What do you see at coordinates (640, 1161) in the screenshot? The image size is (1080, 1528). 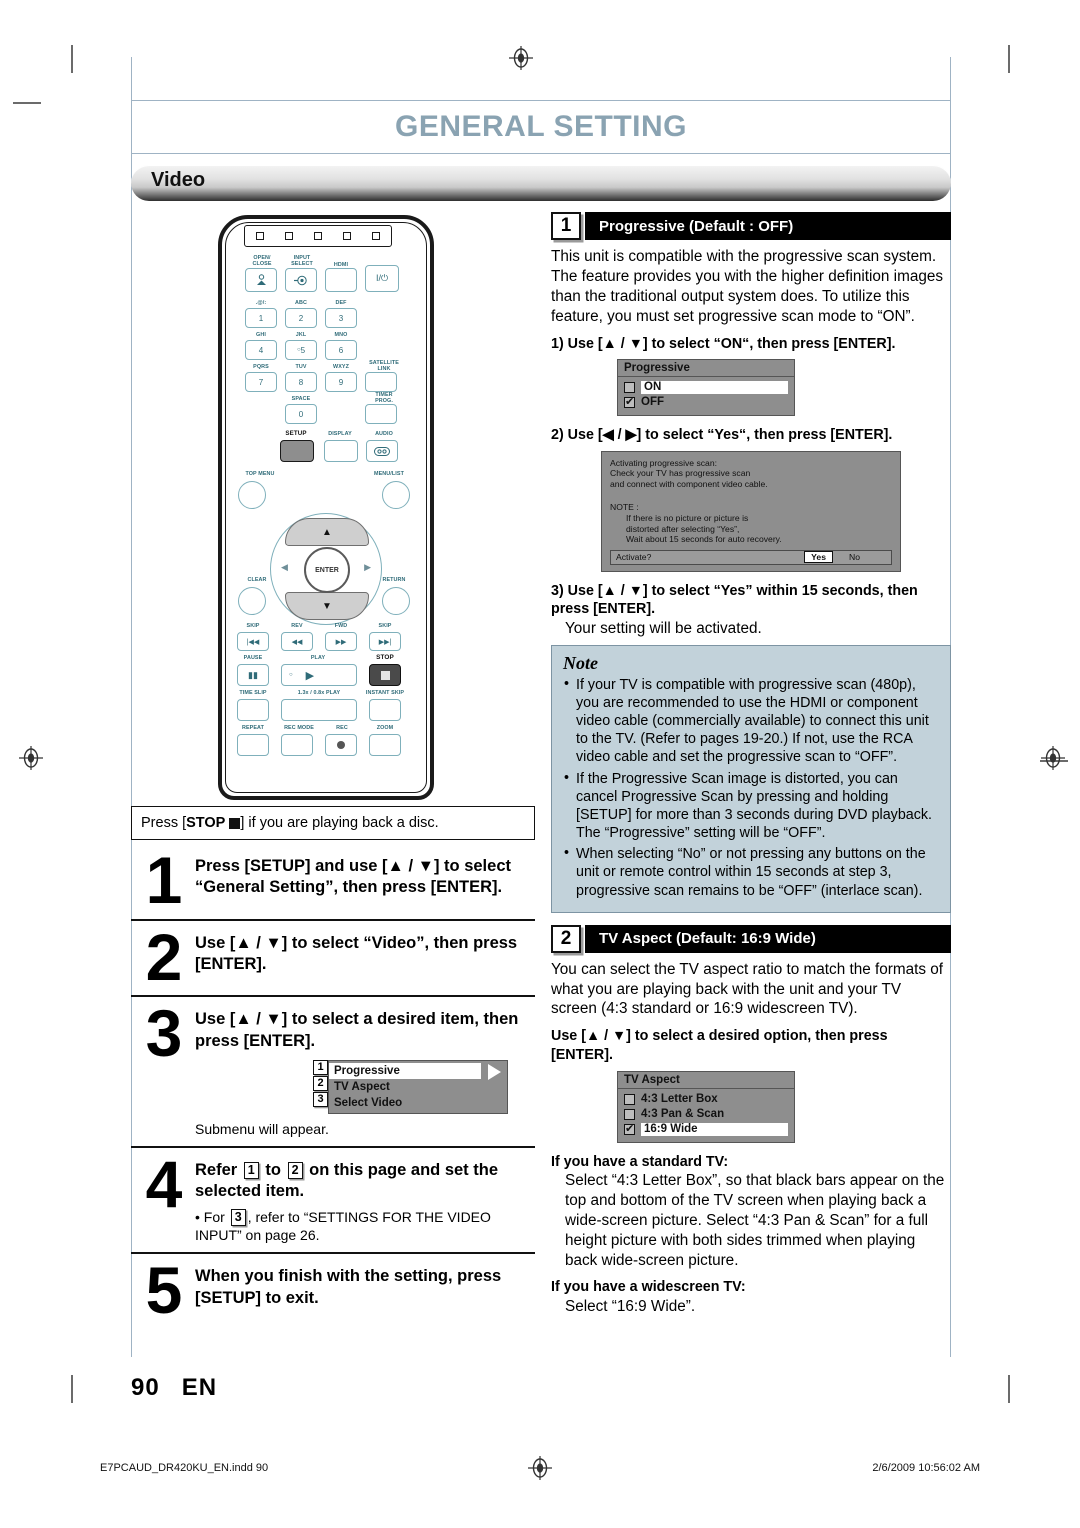 I see `standard-tv-heading: If you have a standard TV:` at bounding box center [640, 1161].